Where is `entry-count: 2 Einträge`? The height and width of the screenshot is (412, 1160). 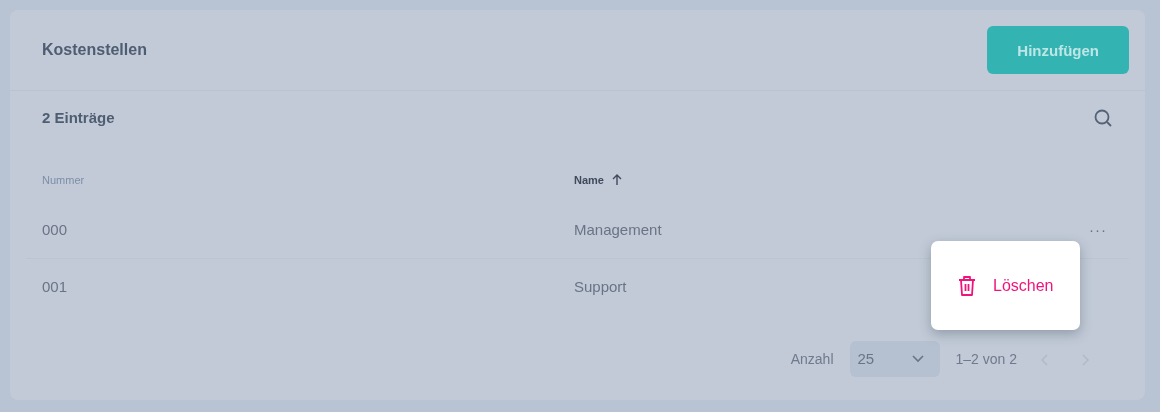
entry-count: 2 Einträge is located at coordinates (78, 118).